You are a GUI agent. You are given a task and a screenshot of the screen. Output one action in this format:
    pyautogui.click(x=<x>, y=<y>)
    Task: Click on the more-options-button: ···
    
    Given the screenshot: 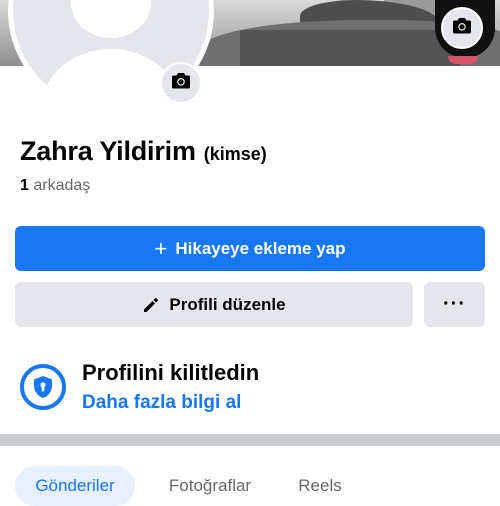 What is the action you would take?
    pyautogui.click(x=454, y=304)
    